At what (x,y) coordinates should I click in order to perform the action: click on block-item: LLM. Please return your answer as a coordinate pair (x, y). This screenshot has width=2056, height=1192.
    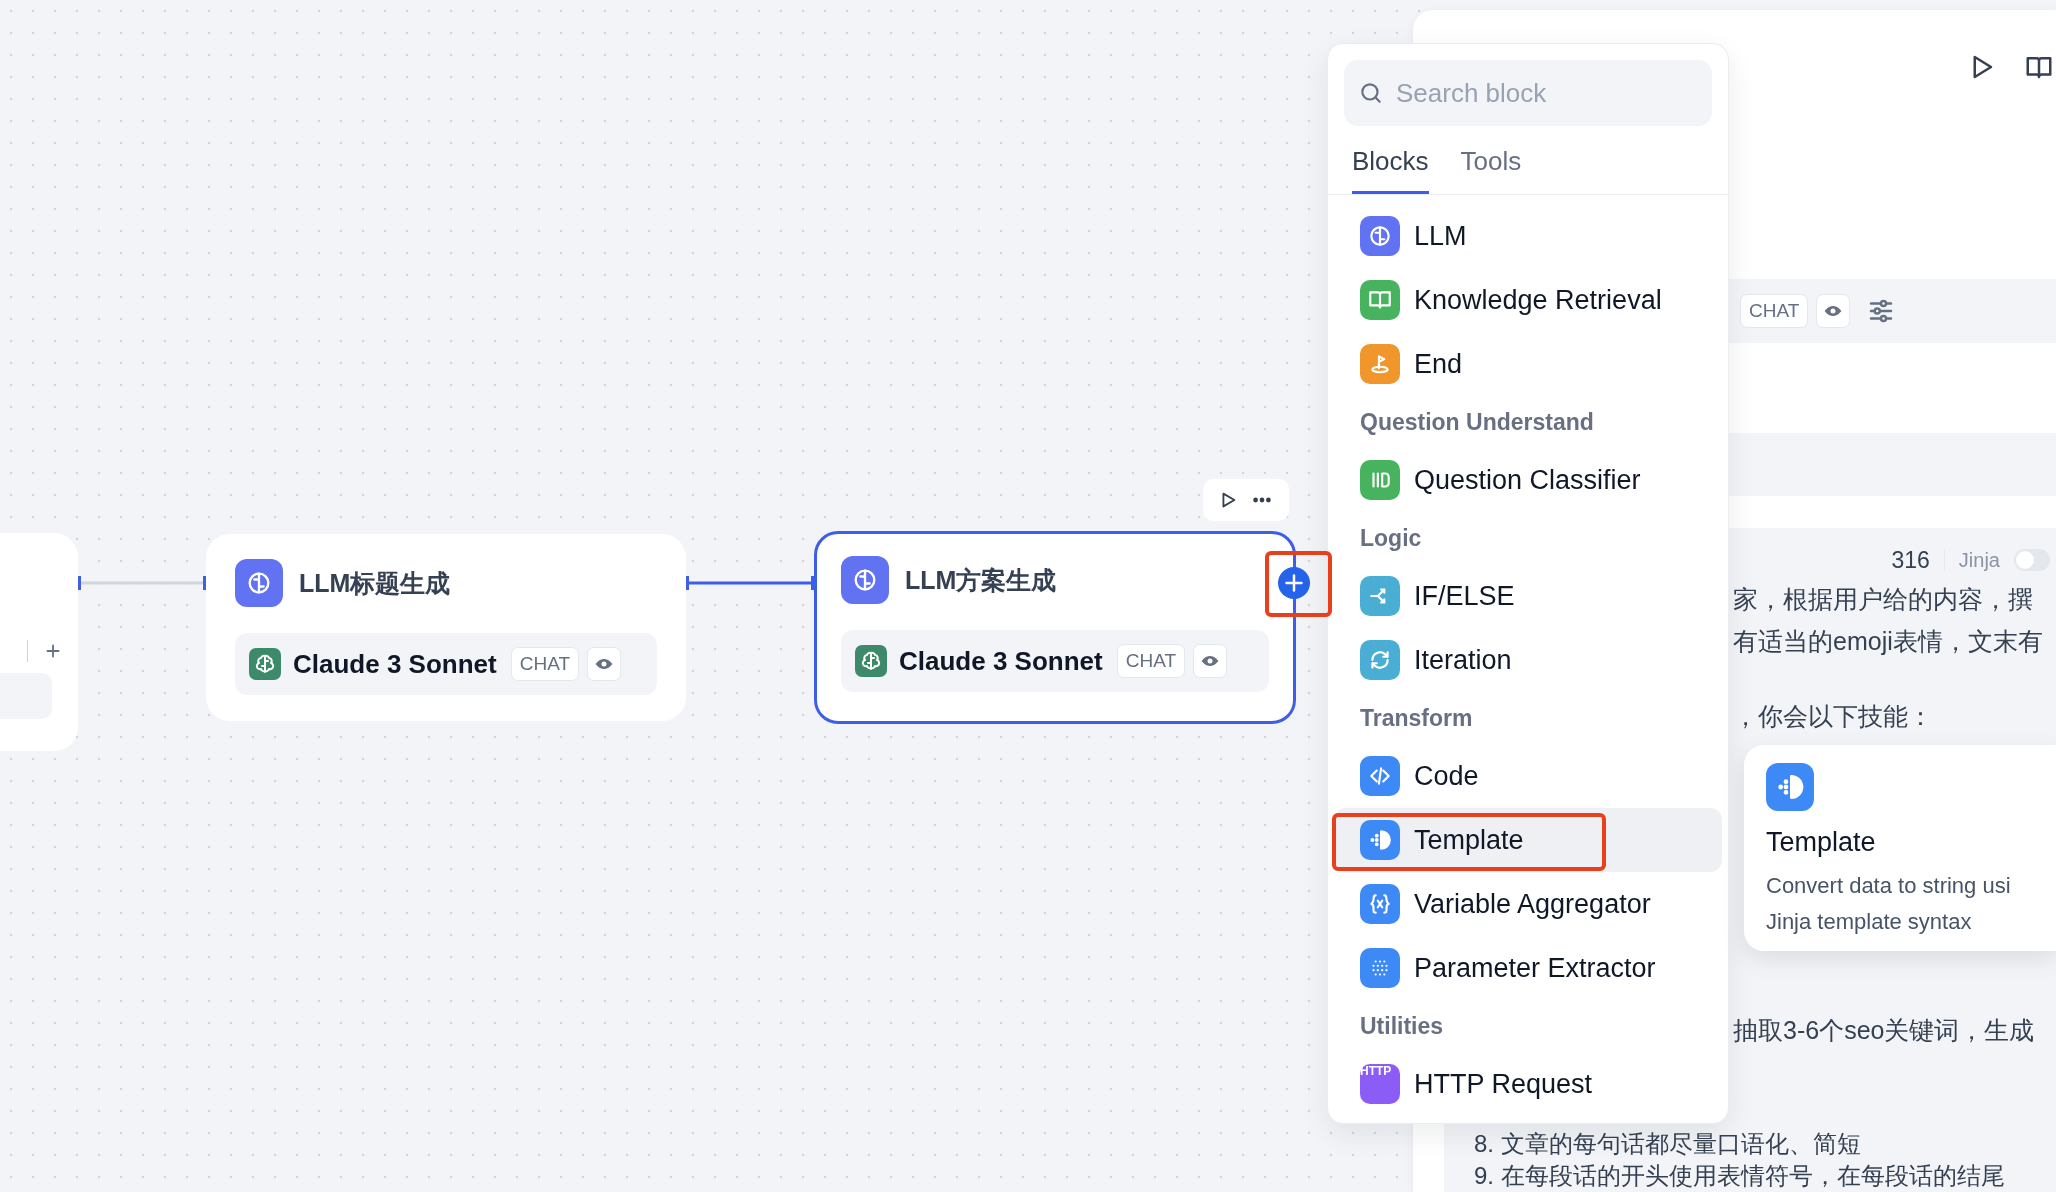
    Looking at the image, I should click on (1528, 236).